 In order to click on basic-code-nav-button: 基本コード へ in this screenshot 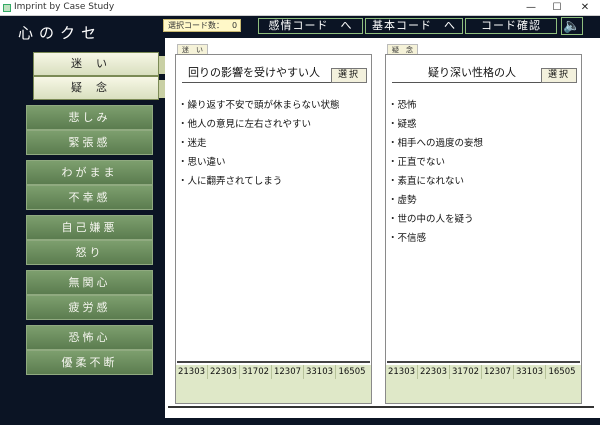, I will do `click(414, 26)`.